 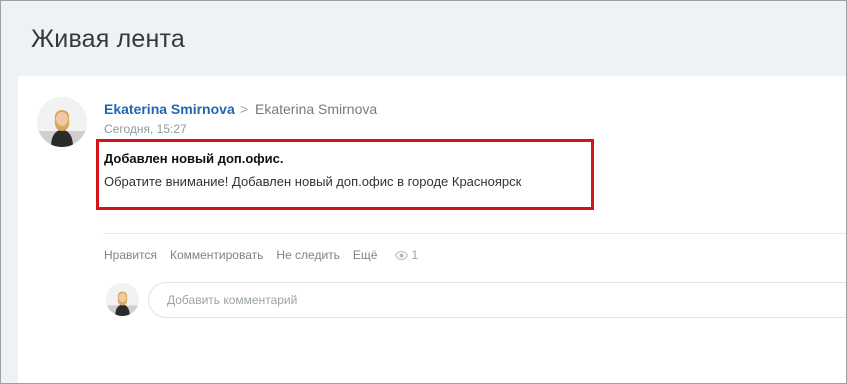 What do you see at coordinates (216, 255) in the screenshot?
I see `comment-button: Комментировать` at bounding box center [216, 255].